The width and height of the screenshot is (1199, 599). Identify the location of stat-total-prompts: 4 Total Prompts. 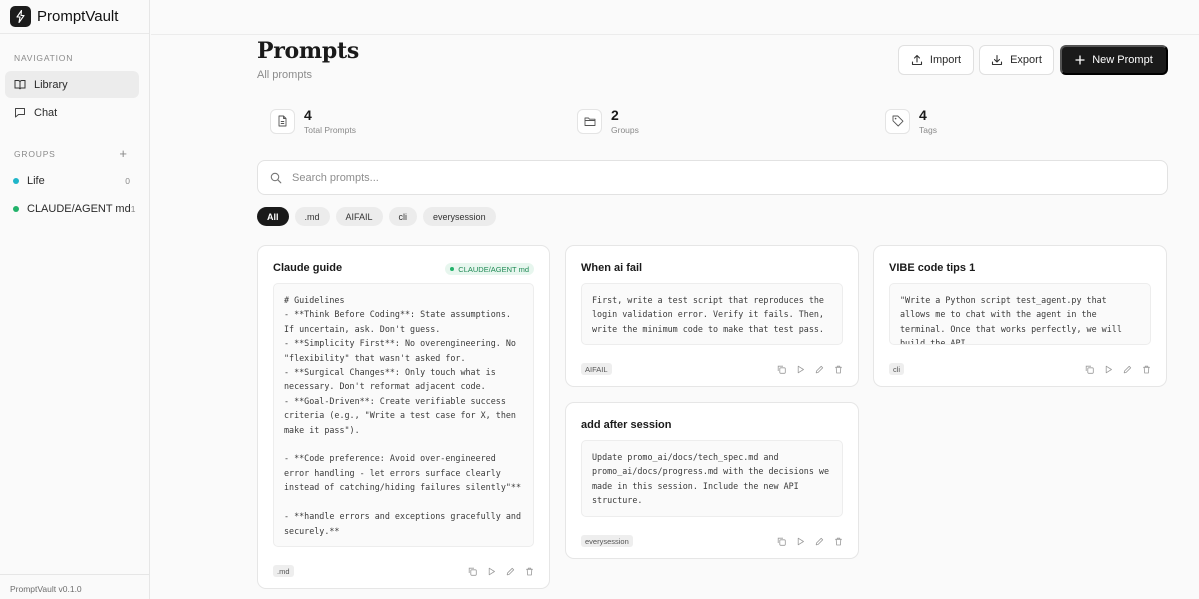
(402, 121).